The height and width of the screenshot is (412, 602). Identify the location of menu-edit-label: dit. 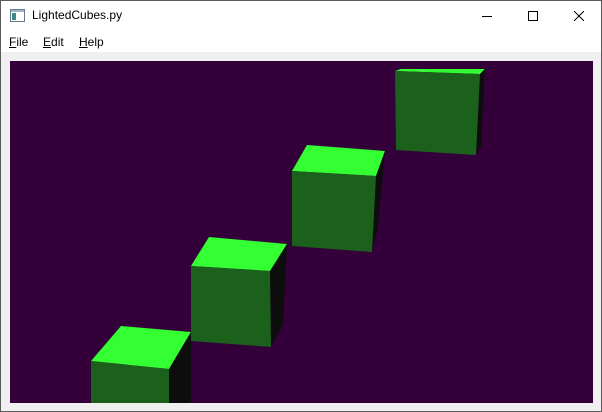
(57, 42).